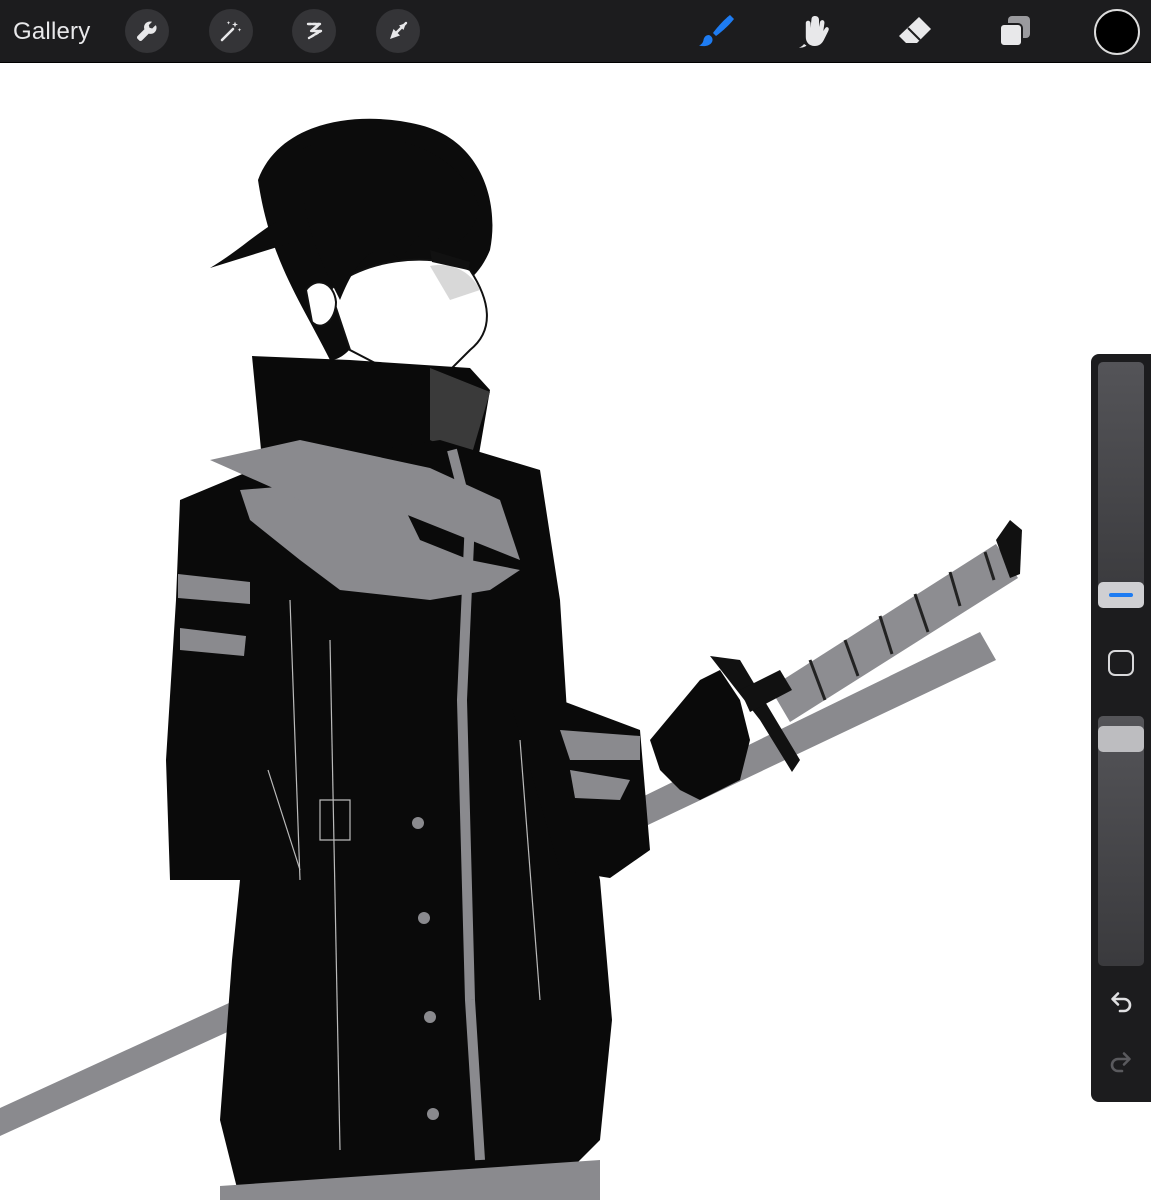  Describe the element at coordinates (1121, 595) in the screenshot. I see `brush-size-slider-thumb` at that location.